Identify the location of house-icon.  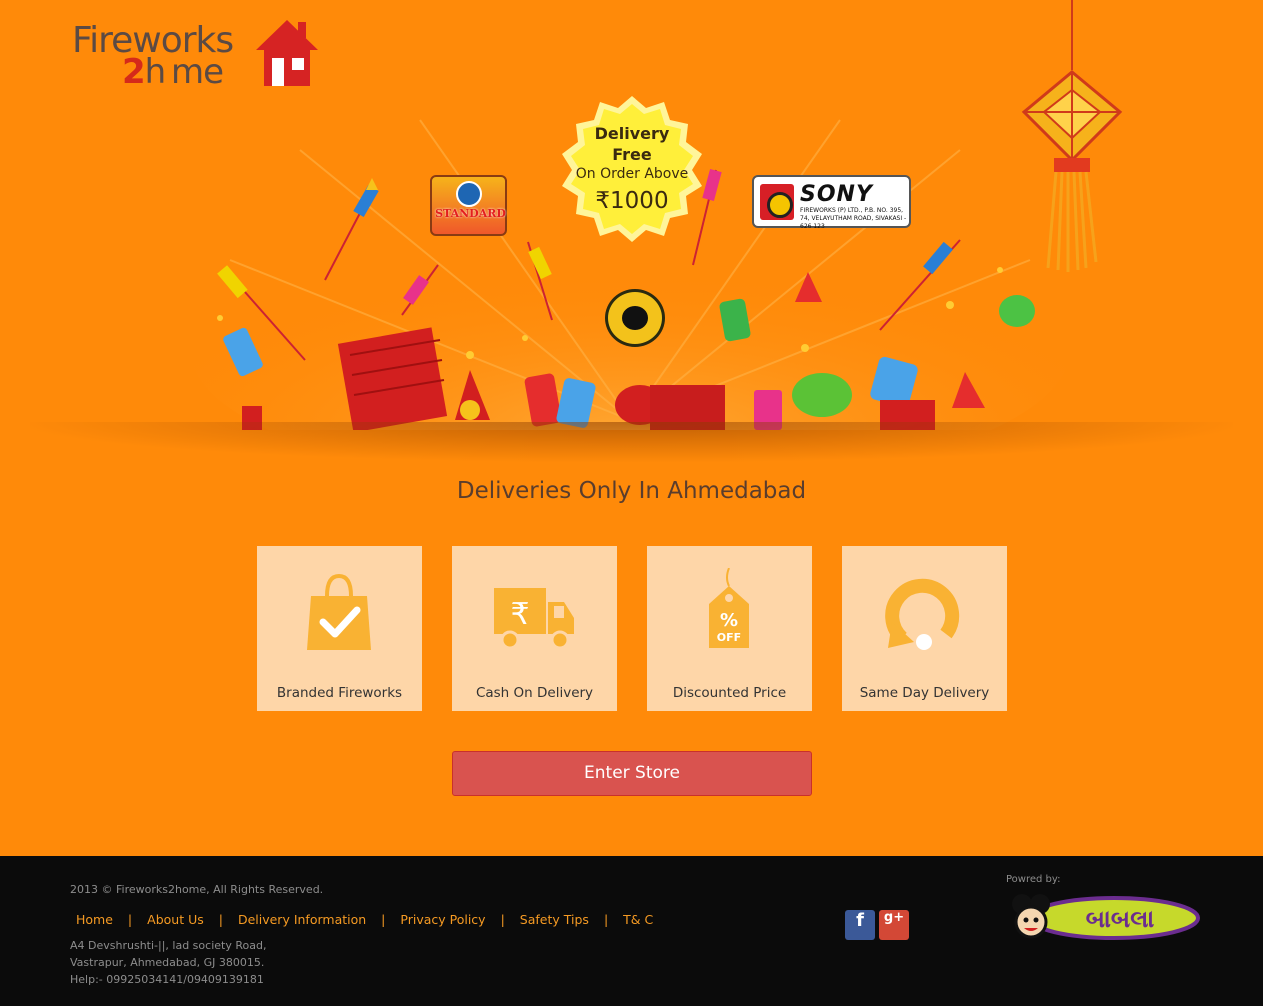
(287, 53).